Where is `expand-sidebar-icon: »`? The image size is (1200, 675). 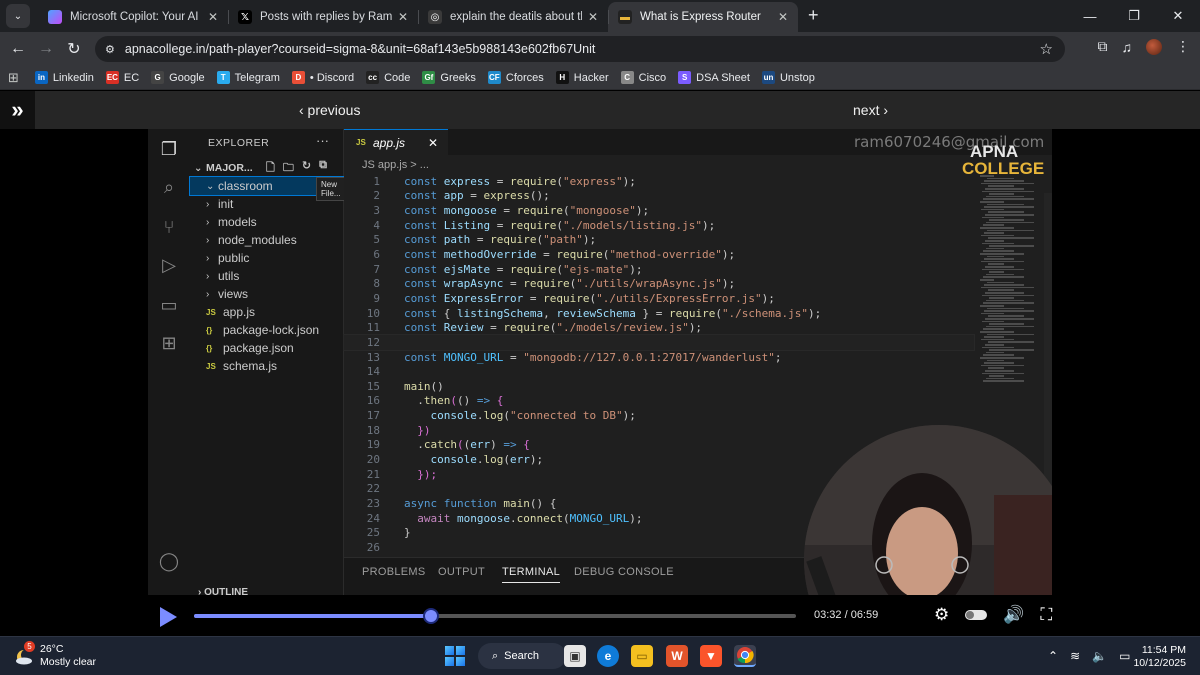
expand-sidebar-icon: » is located at coordinates (17, 110).